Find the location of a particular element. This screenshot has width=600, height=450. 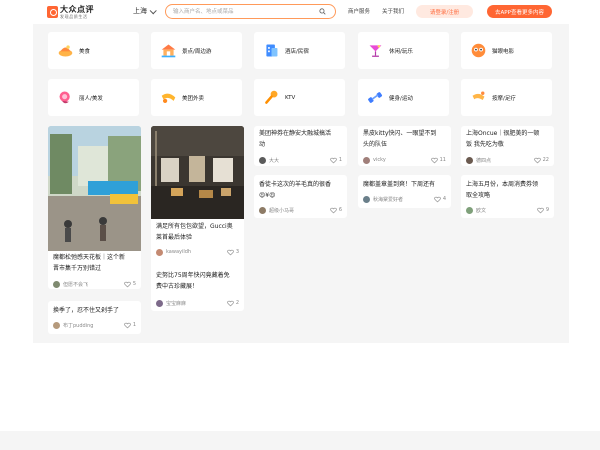

post-title: 满足所有包包欲望，Gucci奥 莱首最后体验 is located at coordinates (194, 232).